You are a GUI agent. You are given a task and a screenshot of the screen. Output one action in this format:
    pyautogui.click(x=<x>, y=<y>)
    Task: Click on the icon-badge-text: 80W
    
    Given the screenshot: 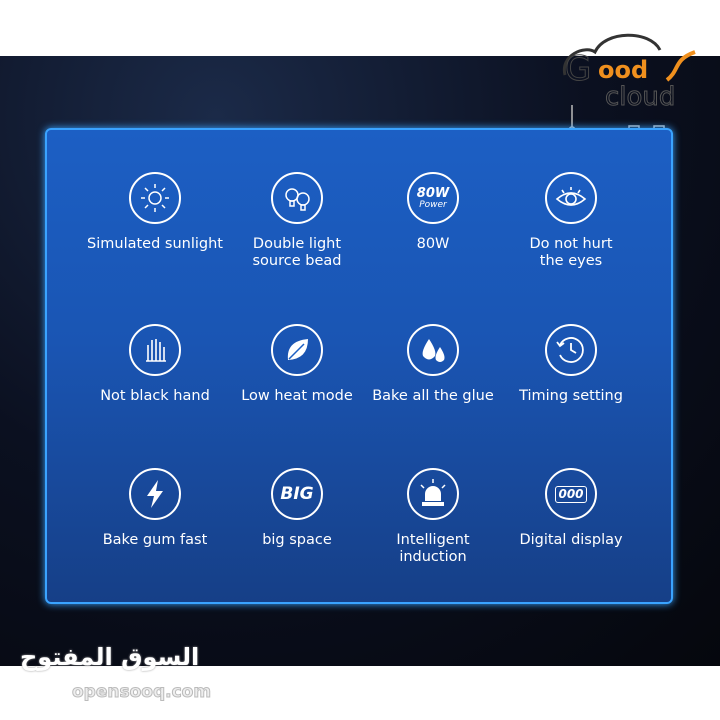 What is the action you would take?
    pyautogui.click(x=433, y=193)
    